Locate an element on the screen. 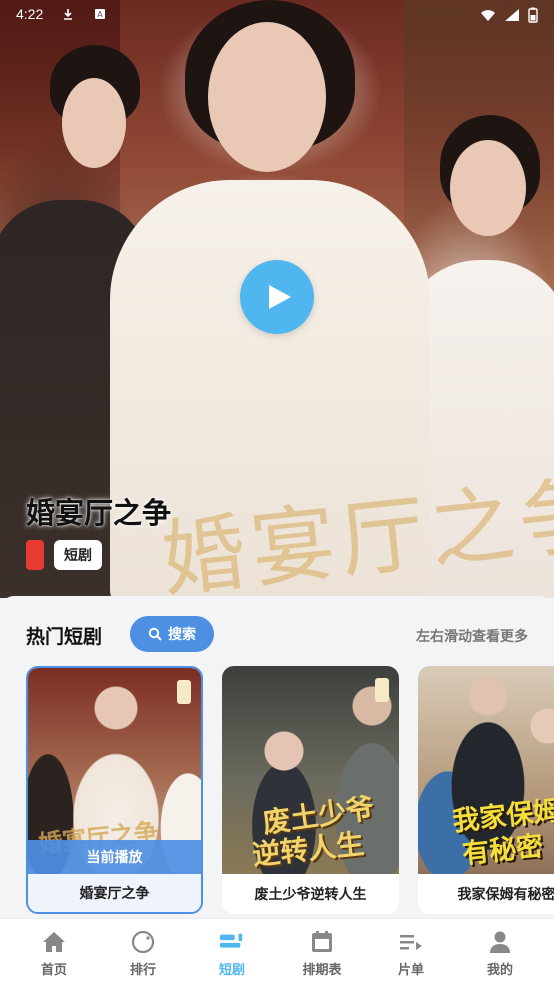 The image size is (554, 984). play-button is located at coordinates (277, 297).